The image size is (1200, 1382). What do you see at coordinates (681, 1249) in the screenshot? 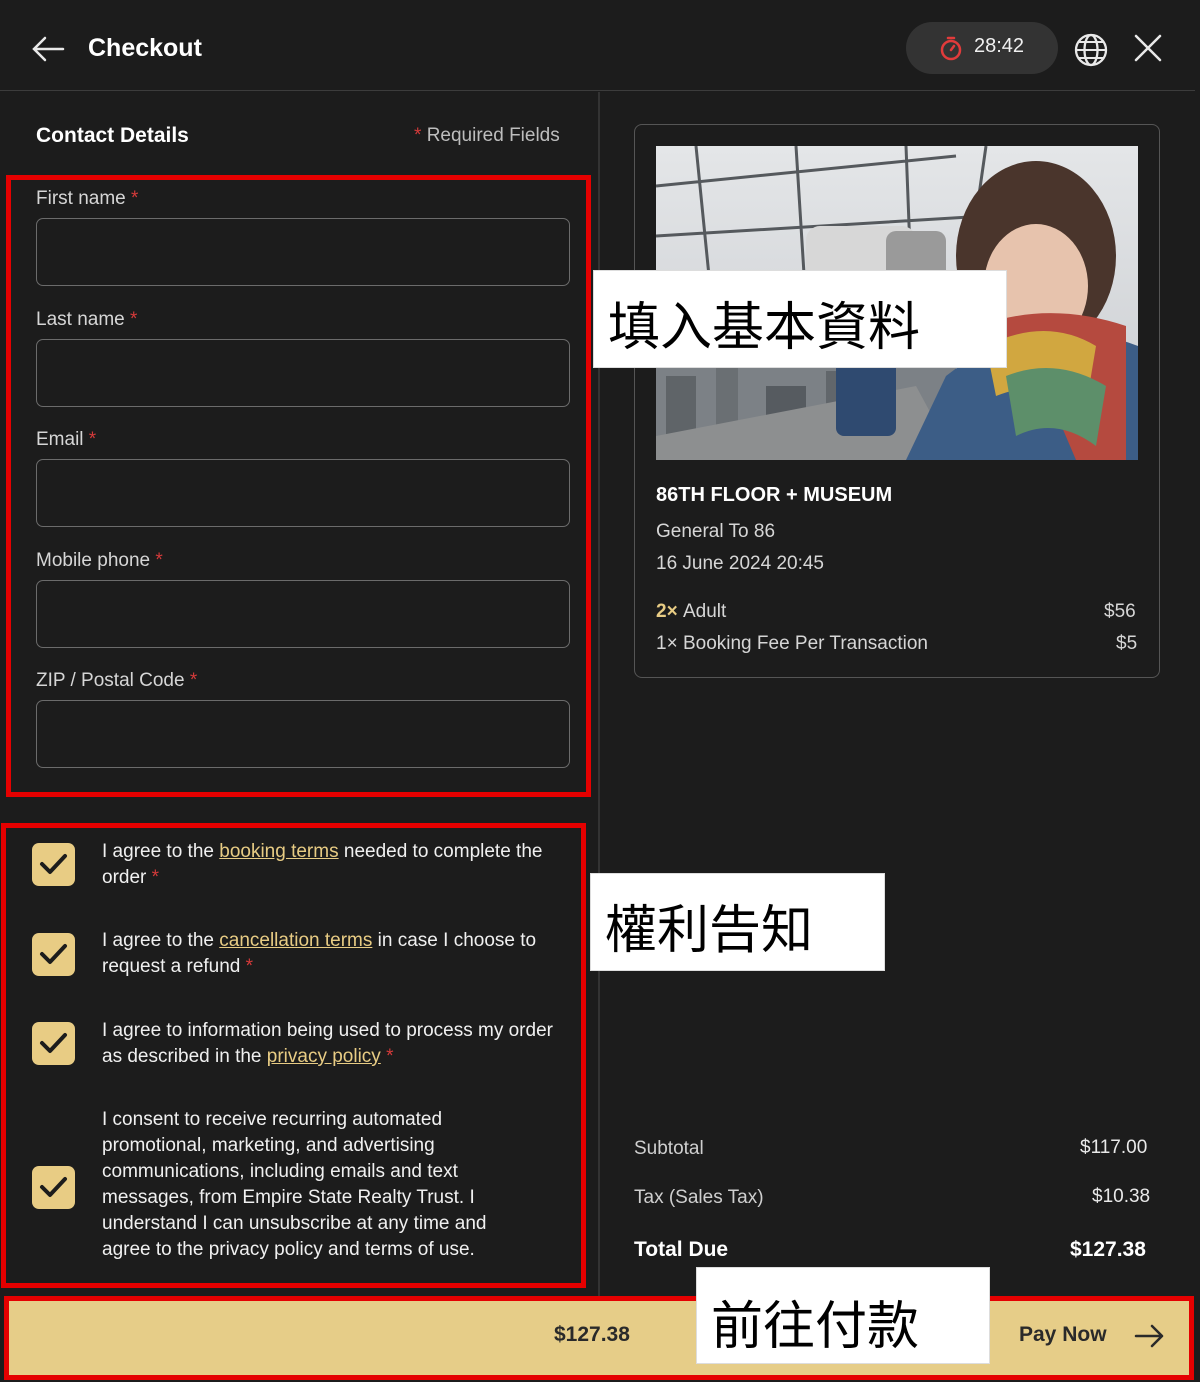
I see `total-due-label: Total Due` at bounding box center [681, 1249].